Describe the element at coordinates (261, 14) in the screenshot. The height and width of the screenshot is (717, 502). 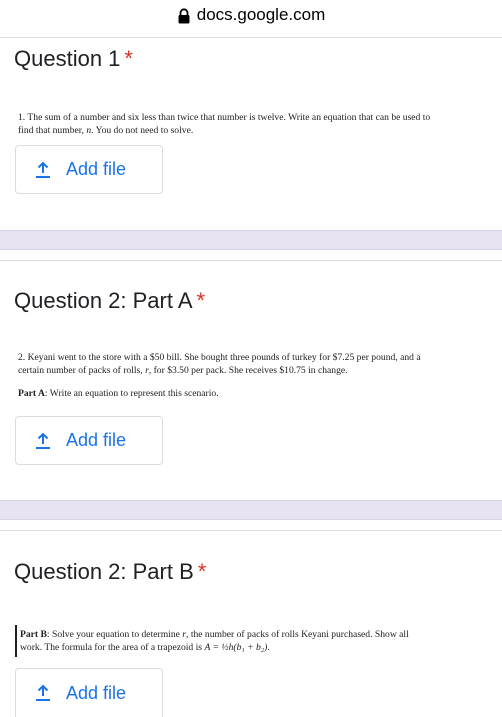
I see `url-text: docs.google.com` at that location.